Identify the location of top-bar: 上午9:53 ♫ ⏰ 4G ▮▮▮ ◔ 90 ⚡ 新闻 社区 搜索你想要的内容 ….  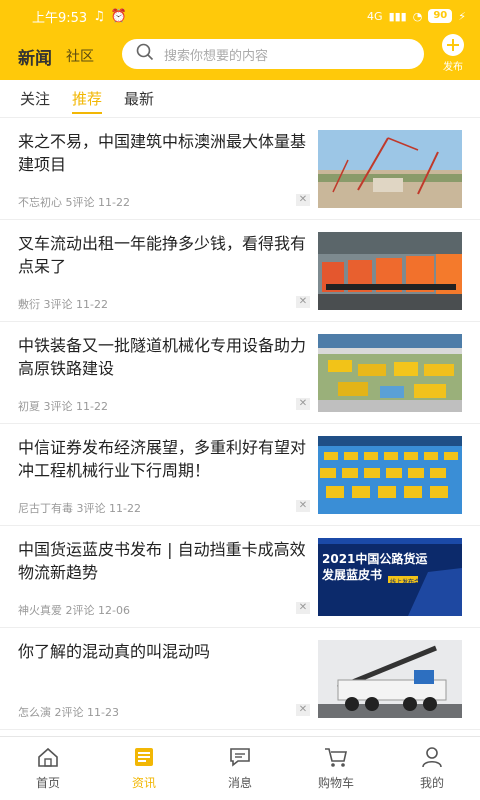
(240, 40).